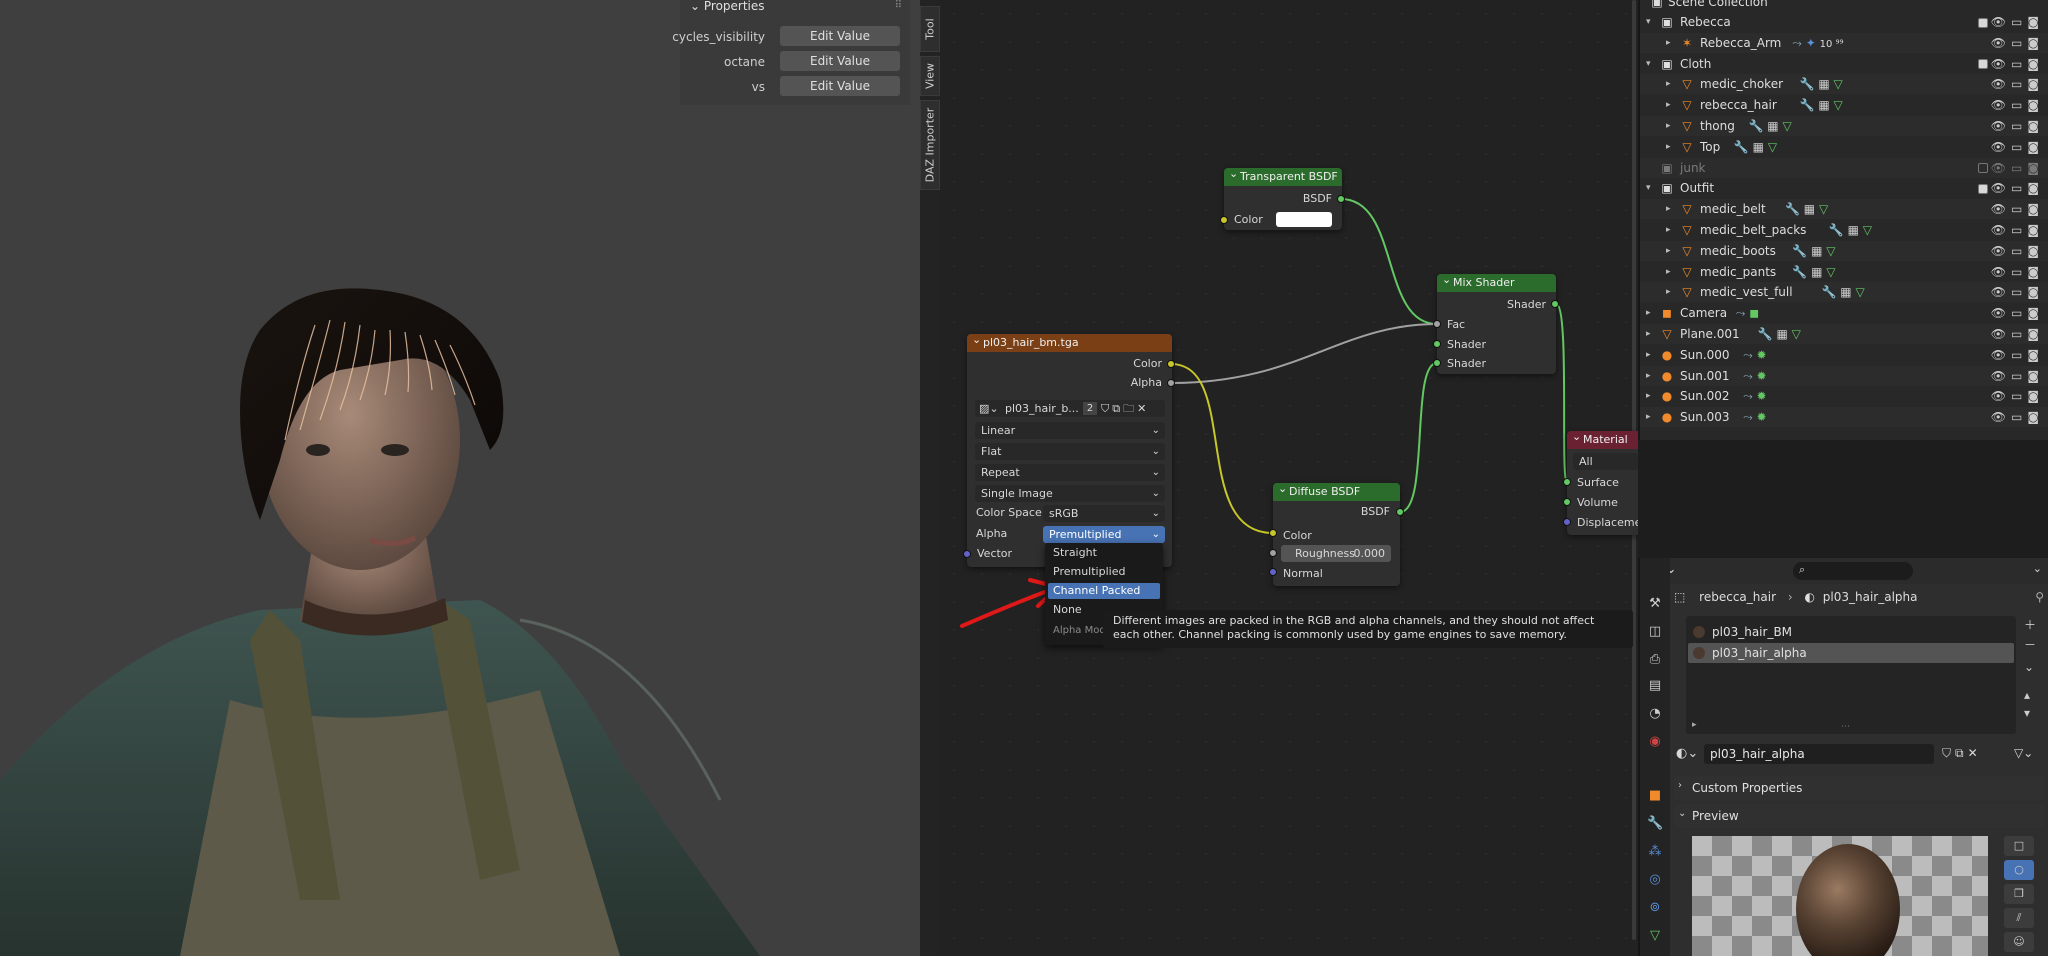  I want to click on outliner-item: ▸ ✶ Rebecca_Arm ⤳ ✦ 10 ⁹⁹ 👁▭◙, so click(1844, 42).